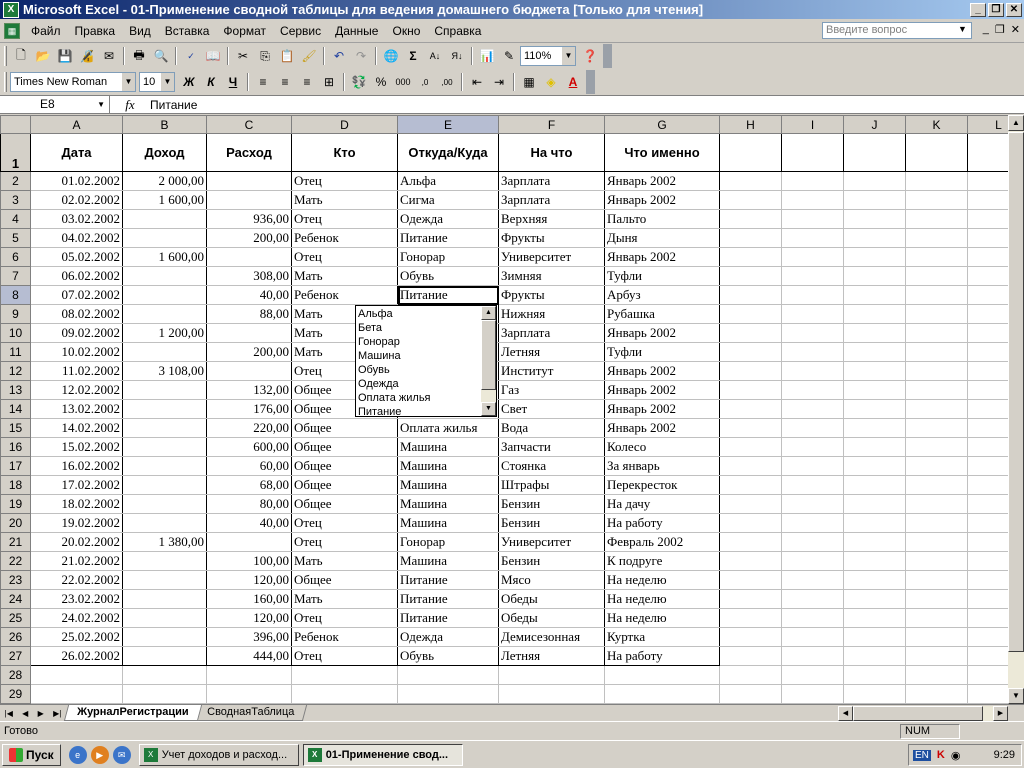  Describe the element at coordinates (551, 618) in the screenshot. I see `cell: Обеды` at that location.